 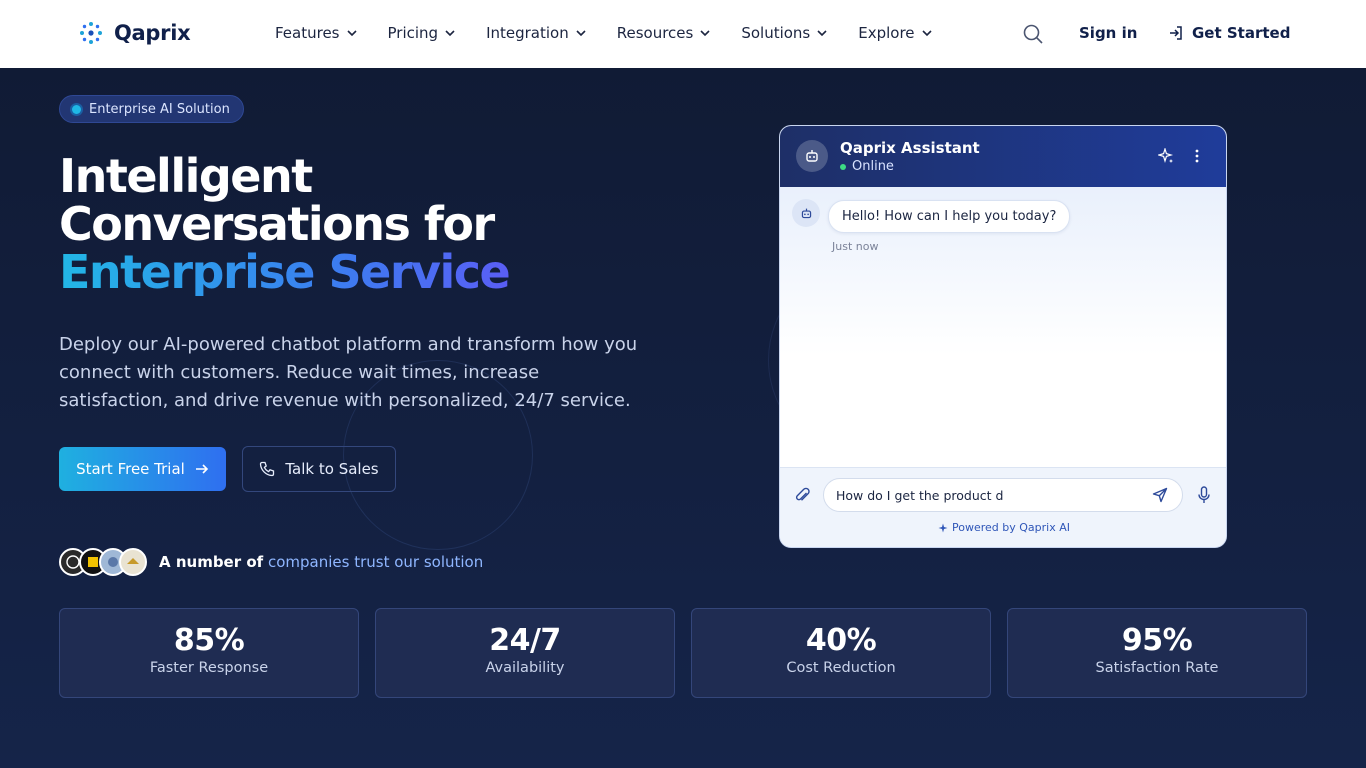 What do you see at coordinates (1204, 495) in the screenshot?
I see `microphone-icon` at bounding box center [1204, 495].